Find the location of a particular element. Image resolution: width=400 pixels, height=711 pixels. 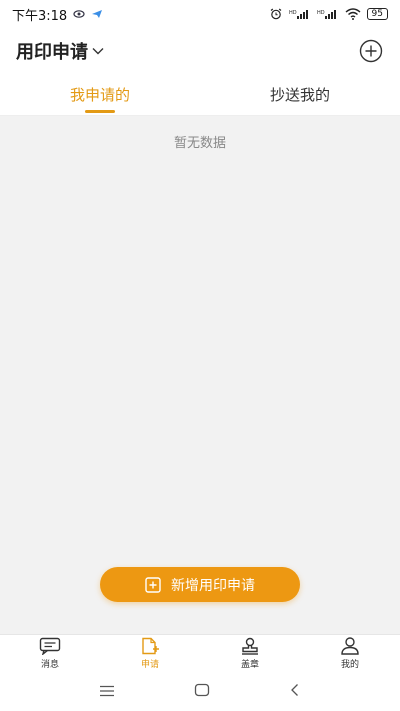

nav-item-stamp: 盖章 is located at coordinates (250, 653).